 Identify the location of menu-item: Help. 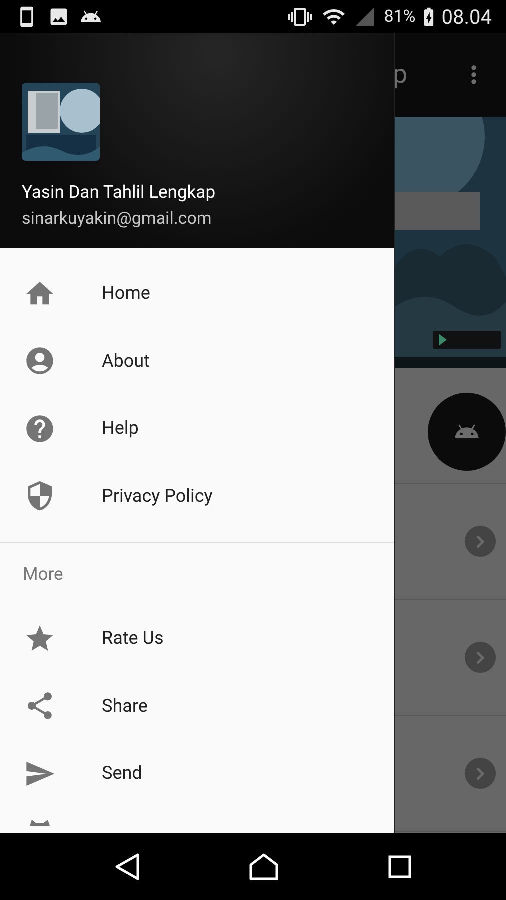
(197, 428).